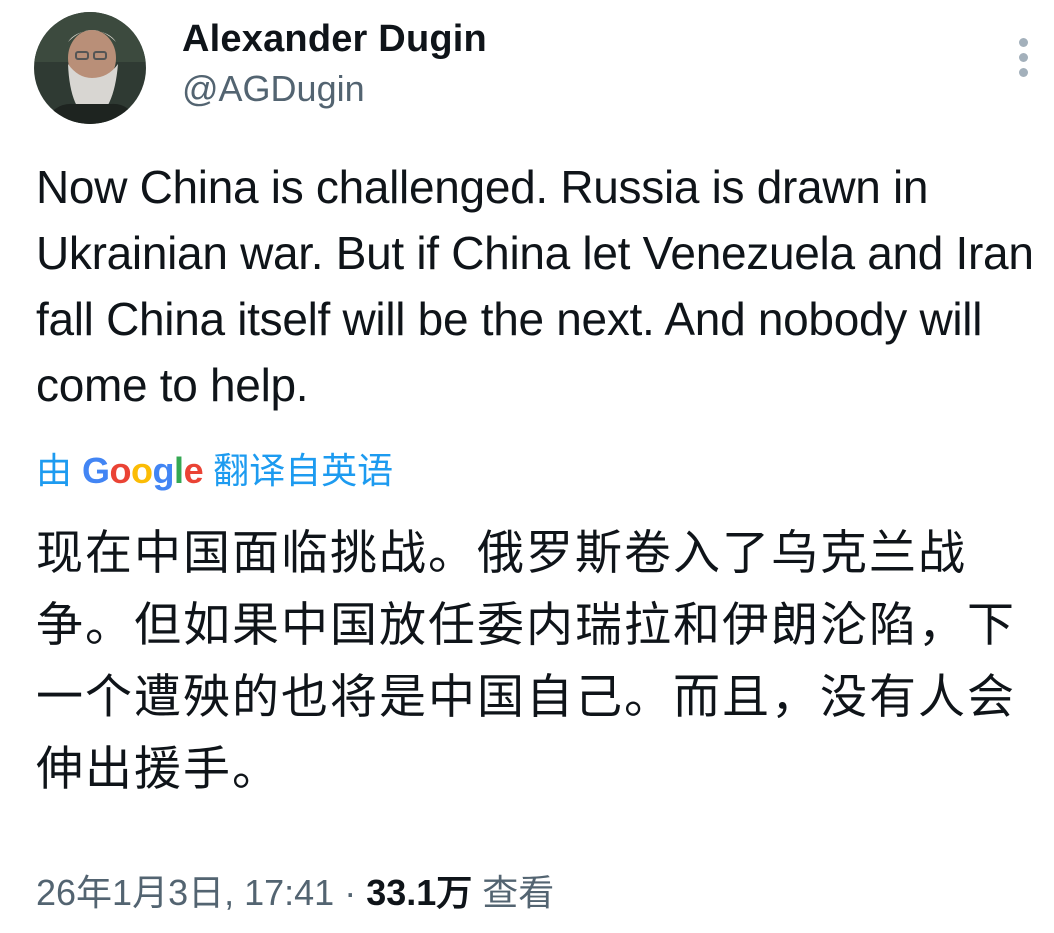 This screenshot has height=933, width=1054. I want to click on avatar-image, so click(90, 68).